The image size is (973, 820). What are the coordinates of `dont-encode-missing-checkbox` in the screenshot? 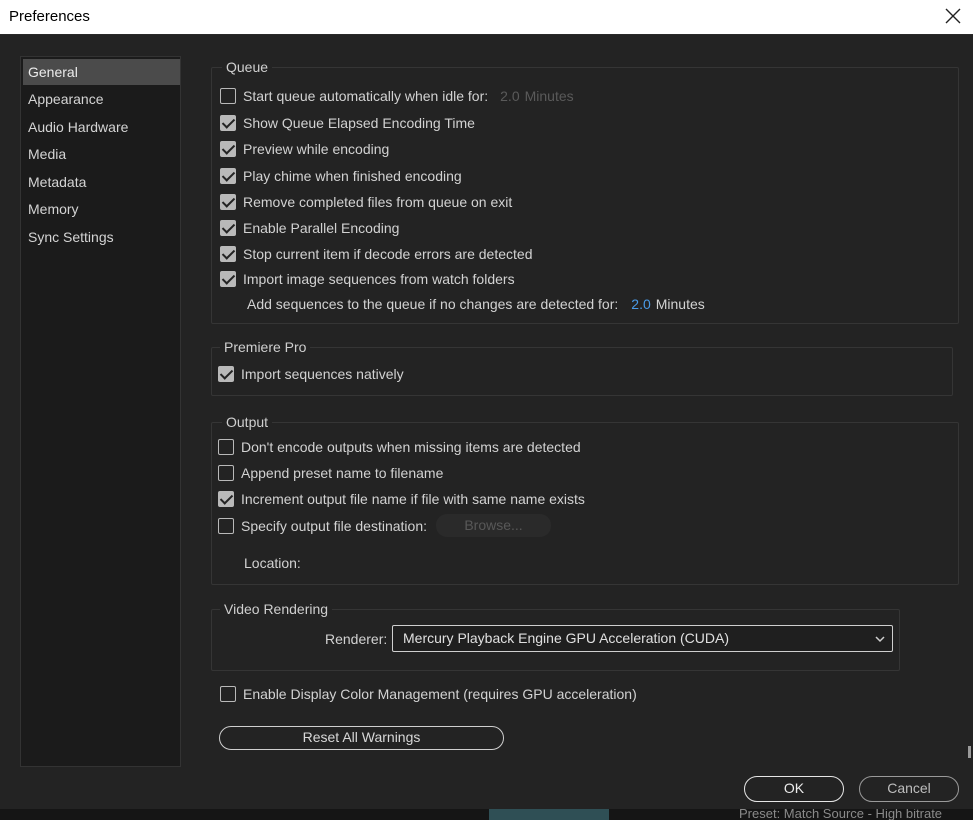 It's located at (226, 447).